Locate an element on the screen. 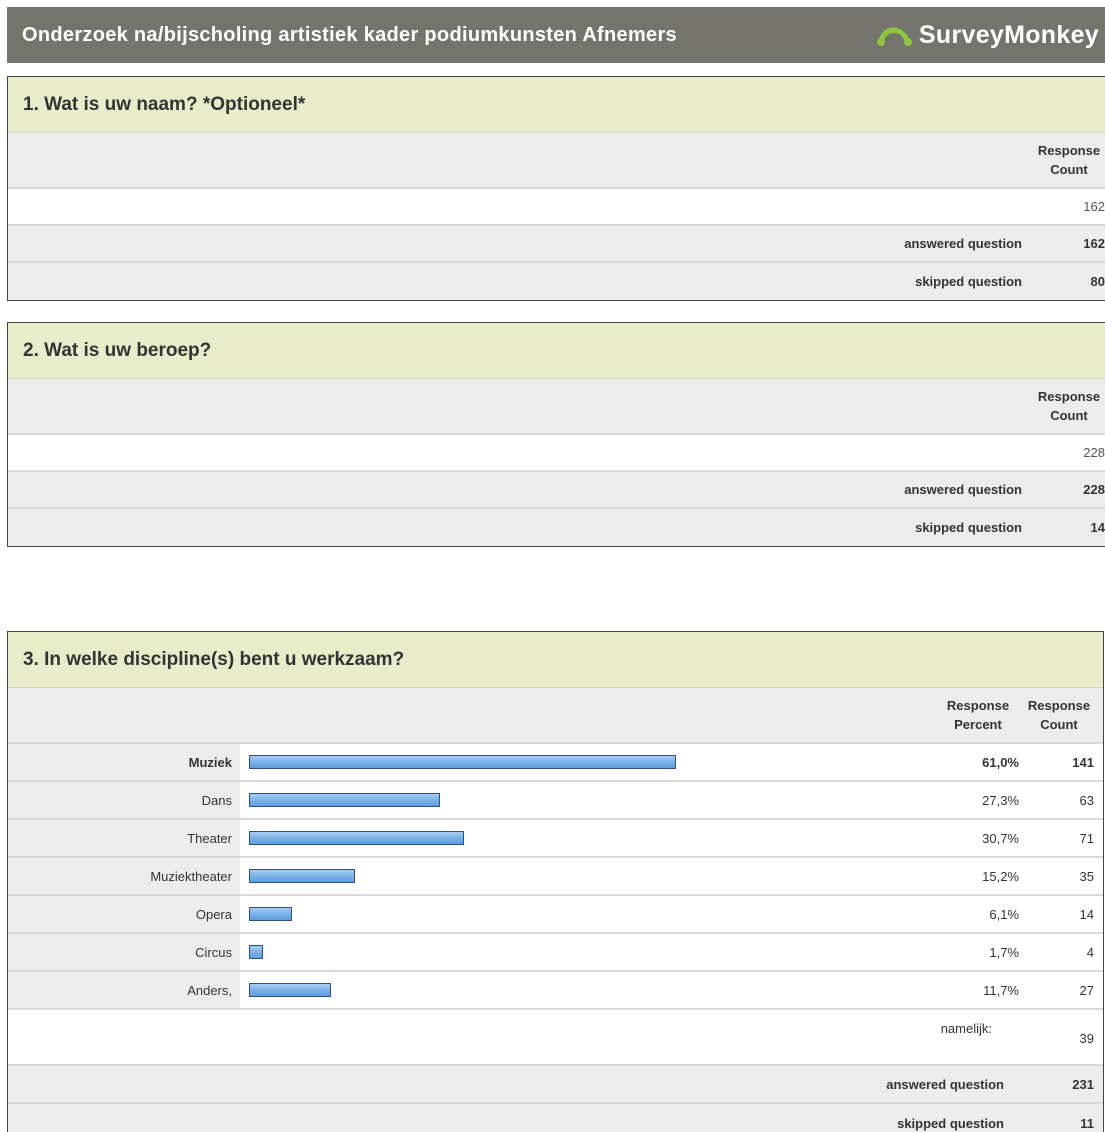  q2-answered-value: 228 is located at coordinates (1094, 489).